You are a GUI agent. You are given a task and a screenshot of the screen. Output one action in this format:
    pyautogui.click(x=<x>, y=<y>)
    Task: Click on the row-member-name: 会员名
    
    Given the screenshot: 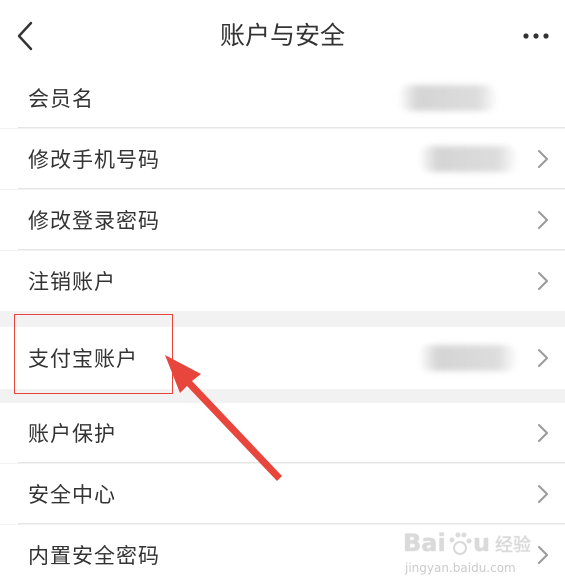 What is the action you would take?
    pyautogui.click(x=282, y=98)
    